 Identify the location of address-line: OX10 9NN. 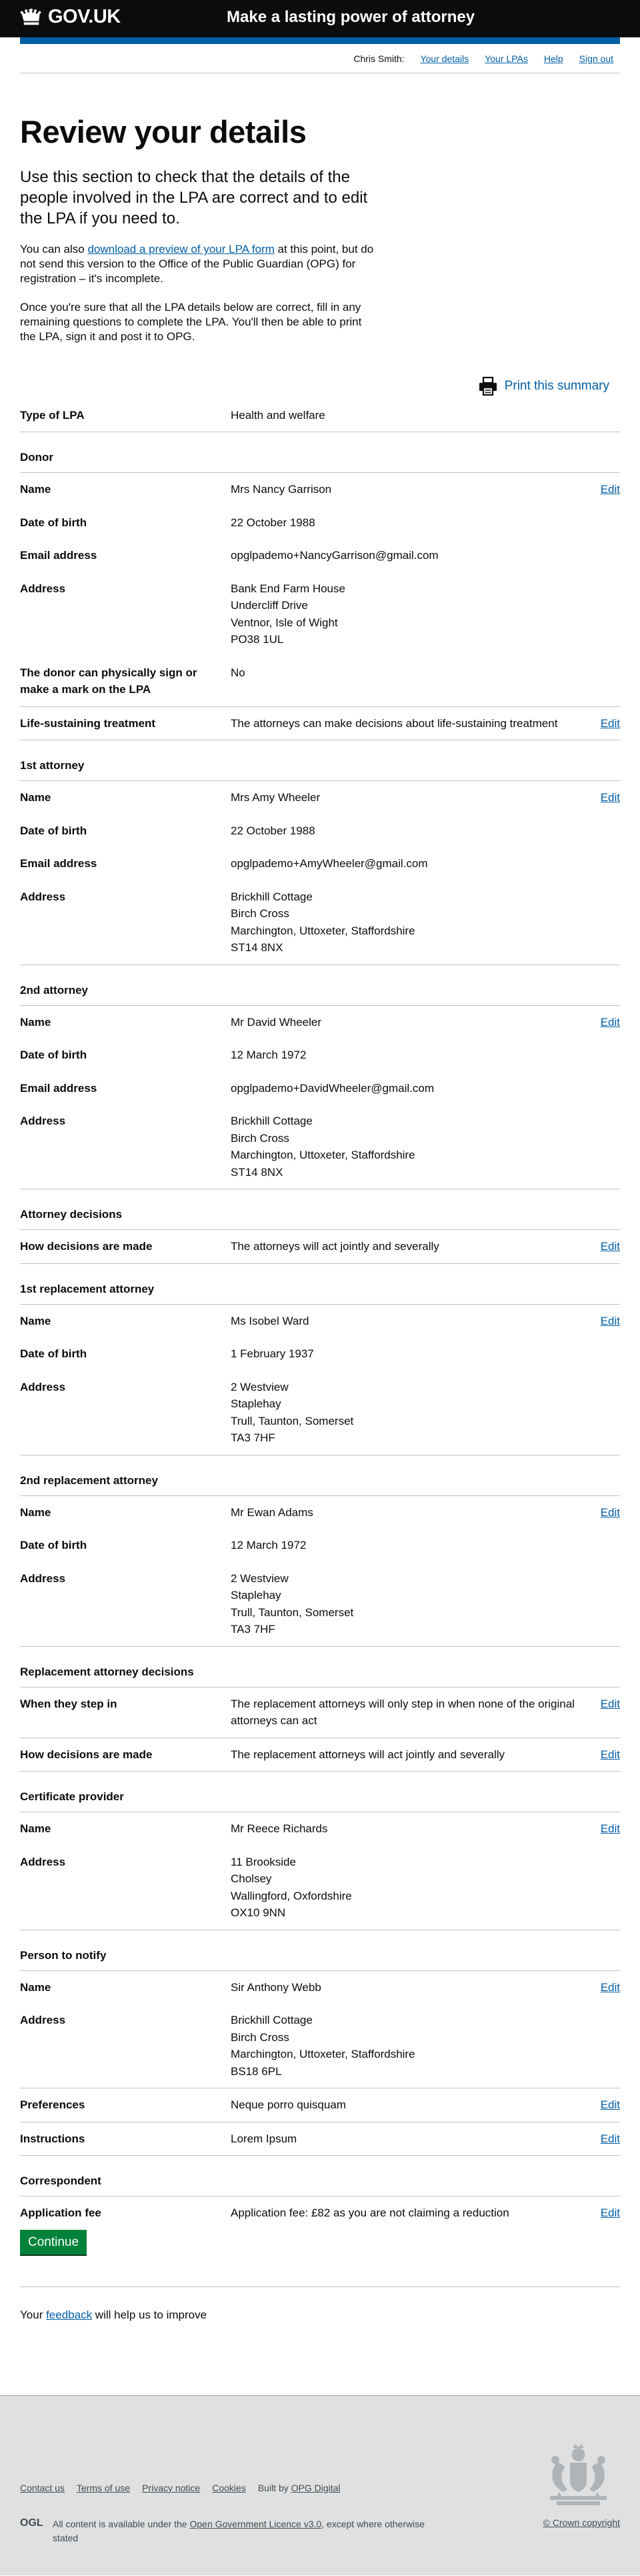
(258, 1913).